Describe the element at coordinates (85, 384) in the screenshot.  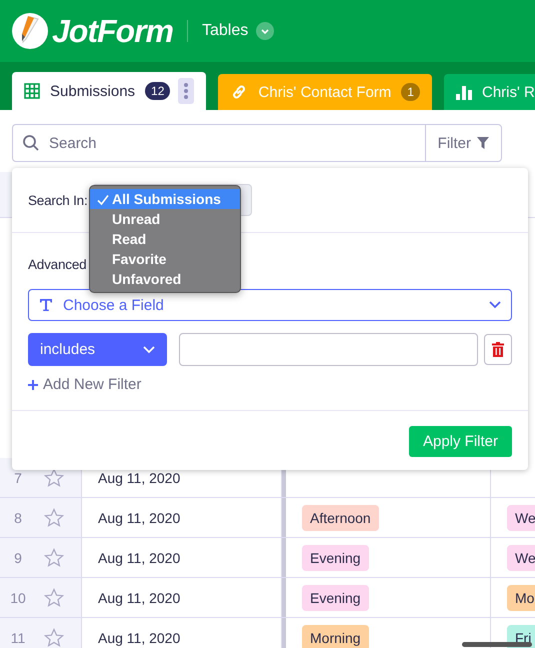
I see `add-filter-link: Add New Filter` at that location.